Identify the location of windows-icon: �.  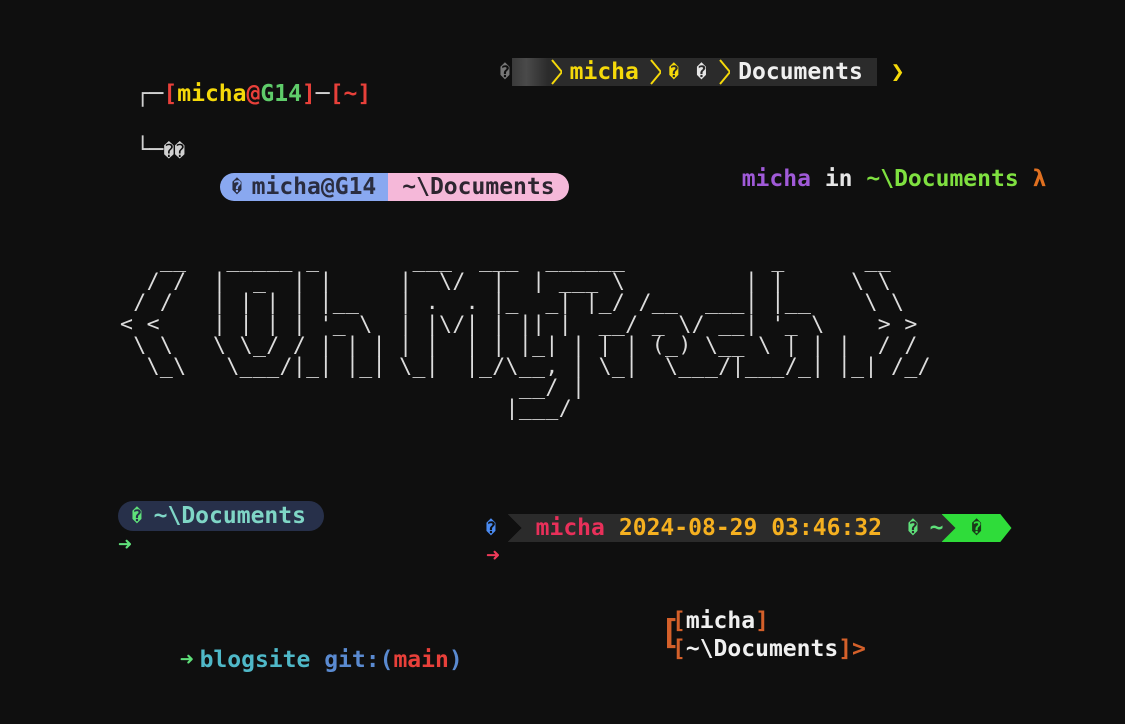
(237, 186).